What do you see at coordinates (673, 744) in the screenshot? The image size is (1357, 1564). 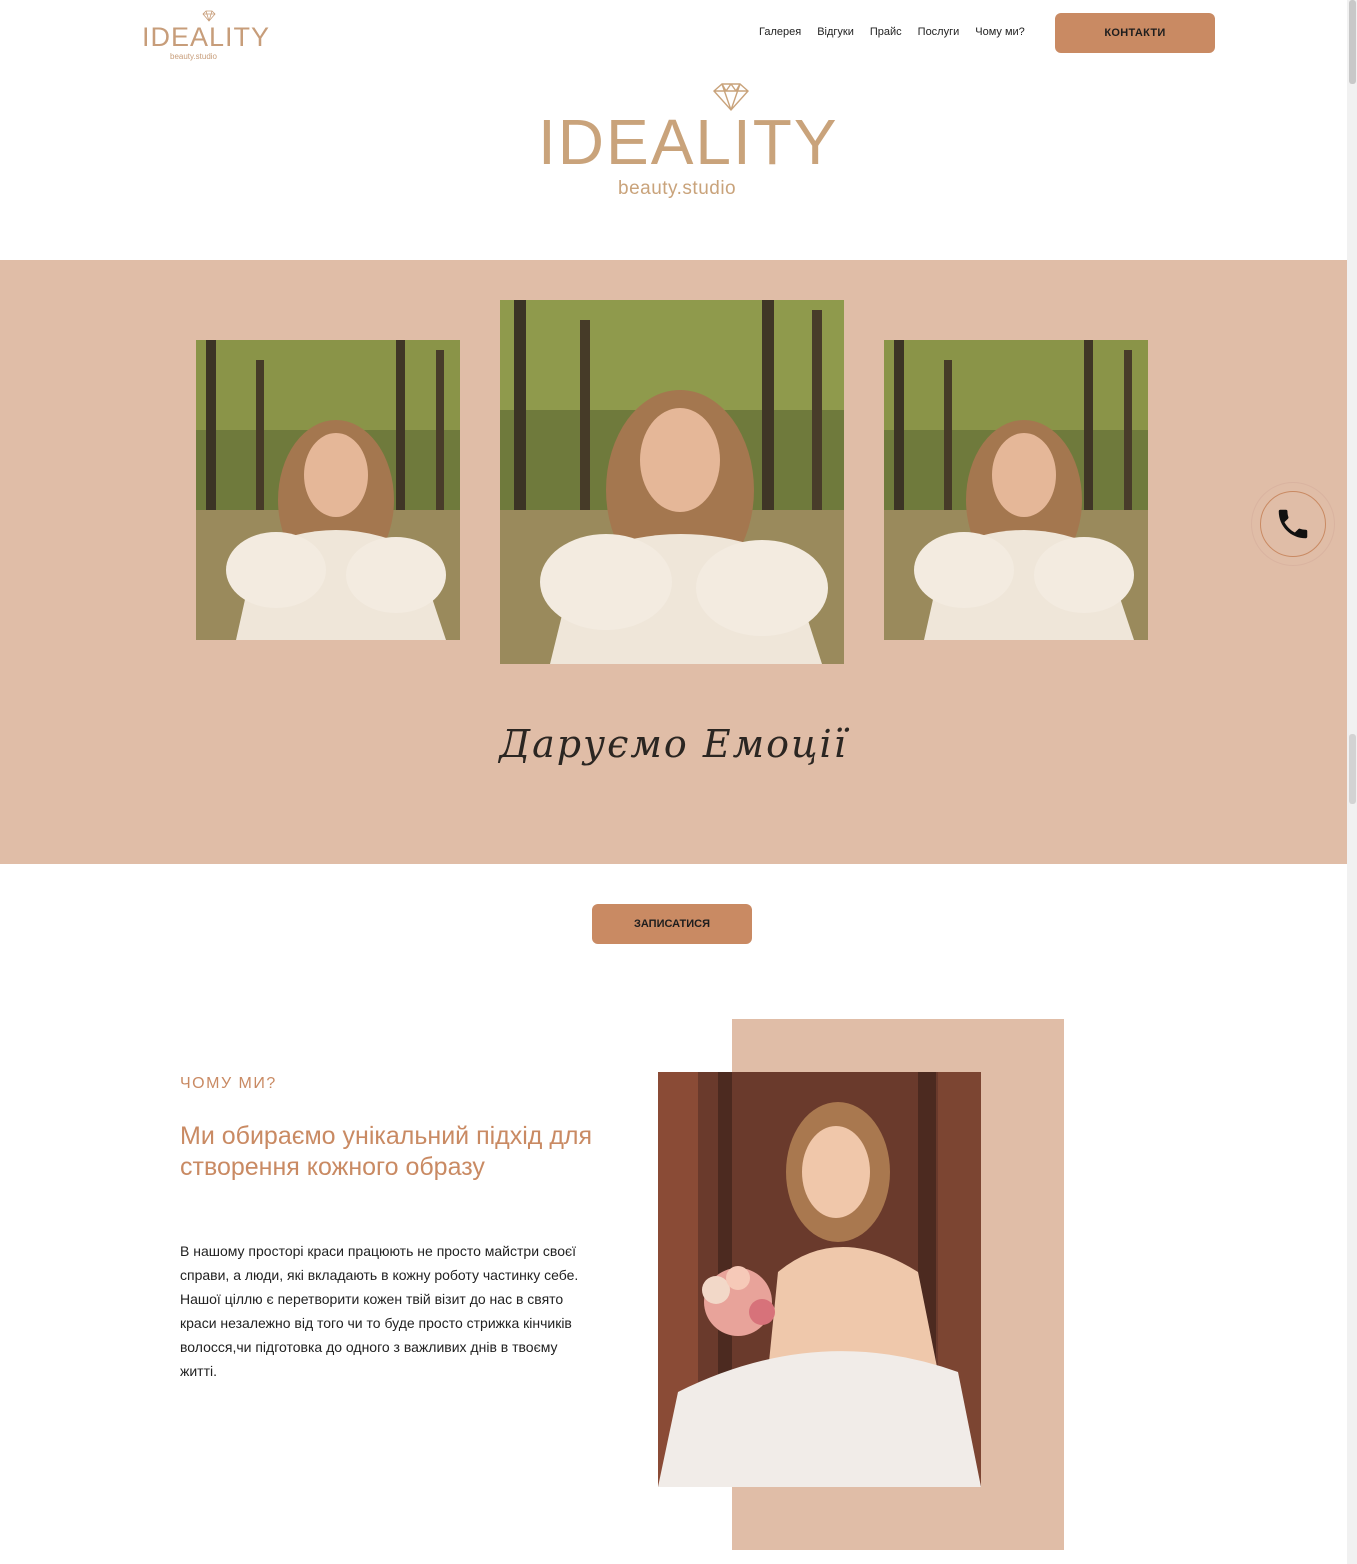 I see `gallery-tagline: Даруємо Емоції` at bounding box center [673, 744].